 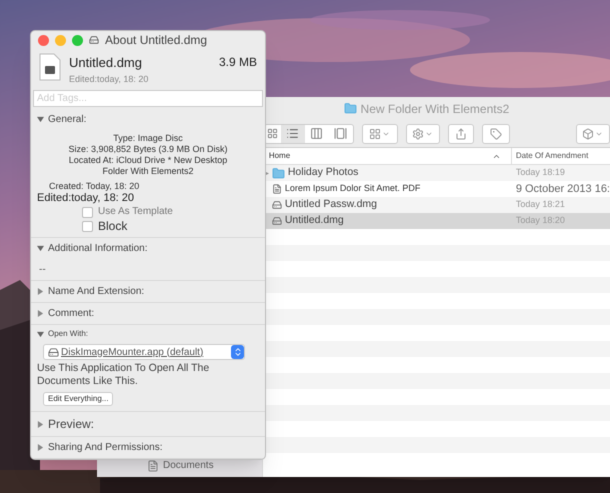 I want to click on section-title: Comment:, so click(x=71, y=313).